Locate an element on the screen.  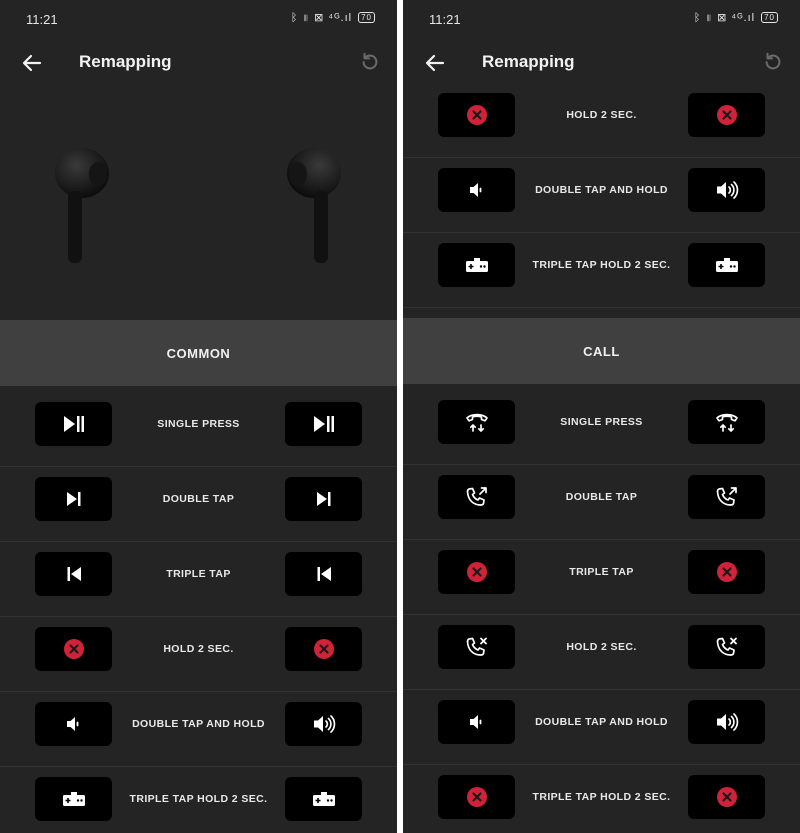
section-header-common: COMMON is located at coordinates (198, 353).